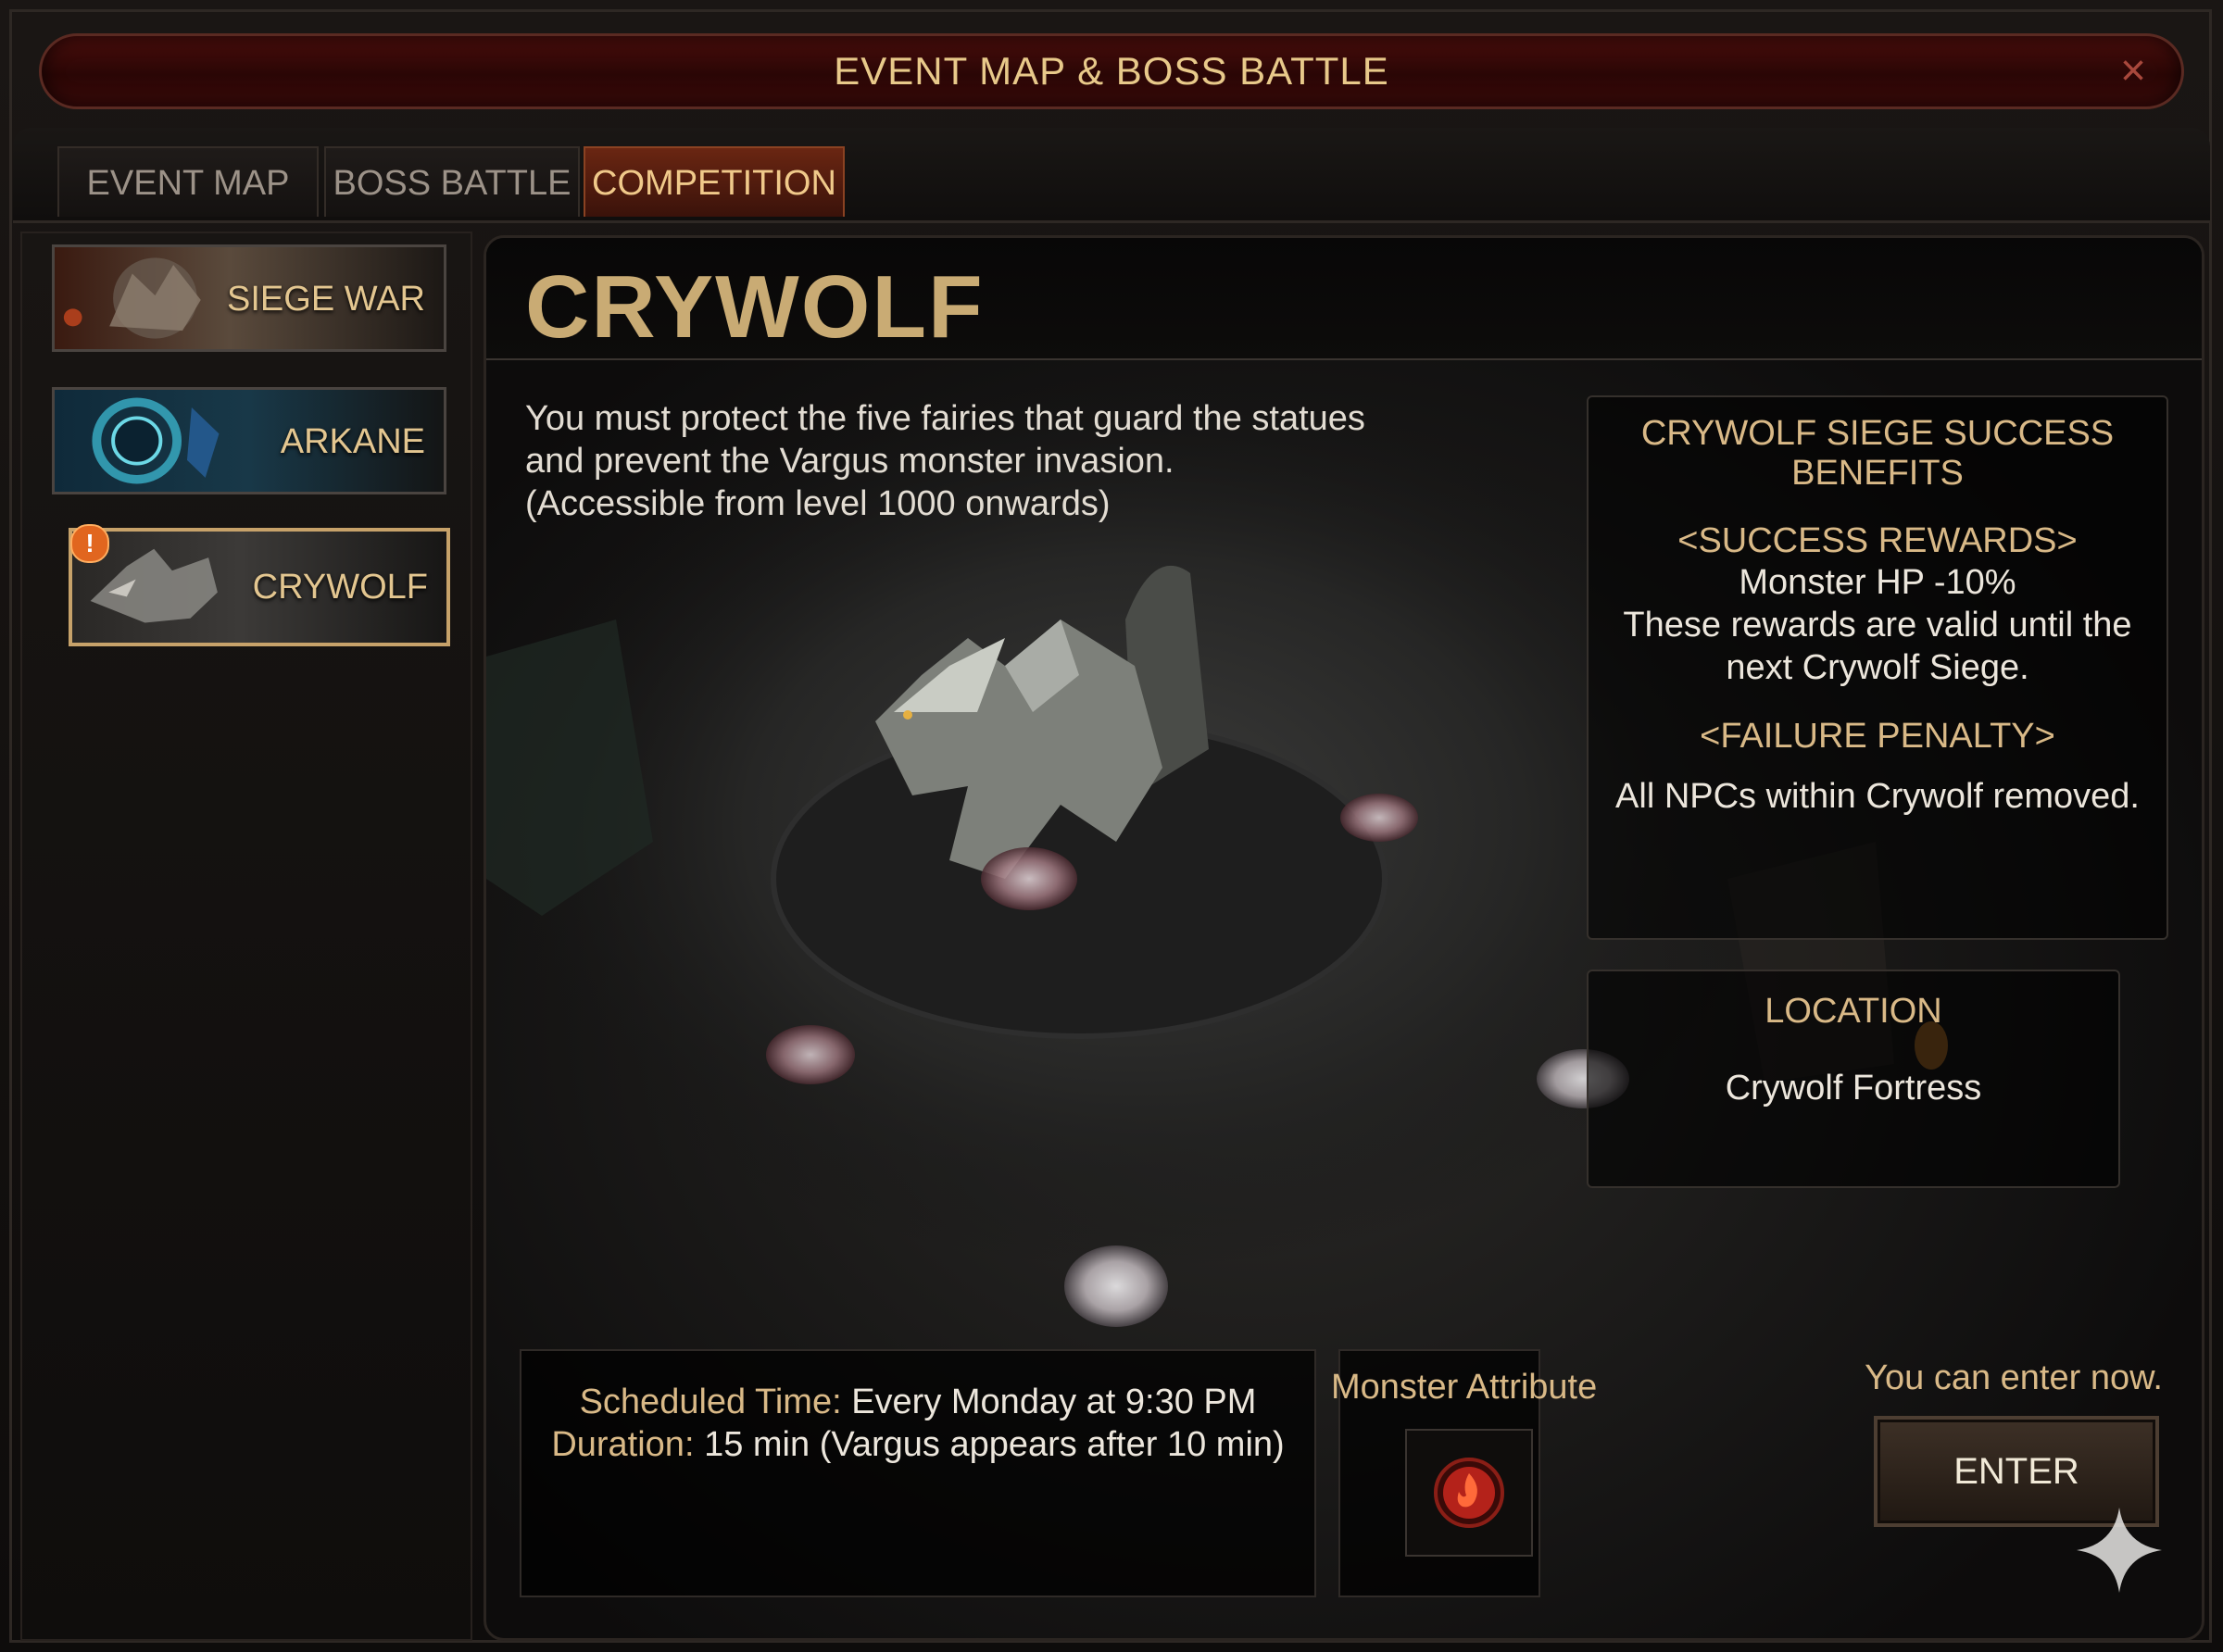 This screenshot has width=2223, height=1652. I want to click on location-panel: LOCATION Crywolf Fortress, so click(1853, 1079).